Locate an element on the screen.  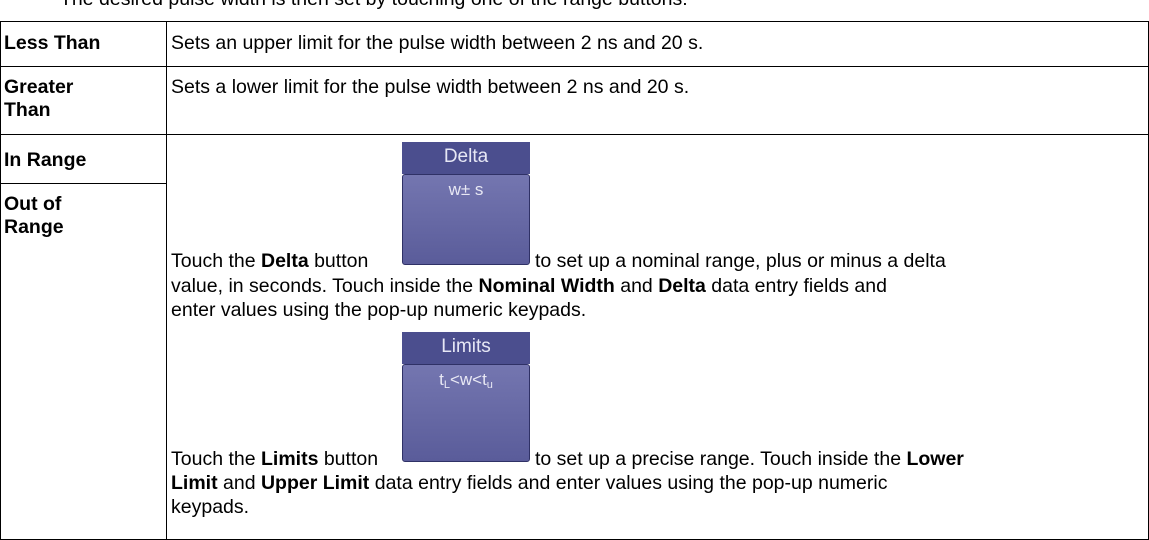
limits-button-face: tL<w<tu is located at coordinates (466, 413).